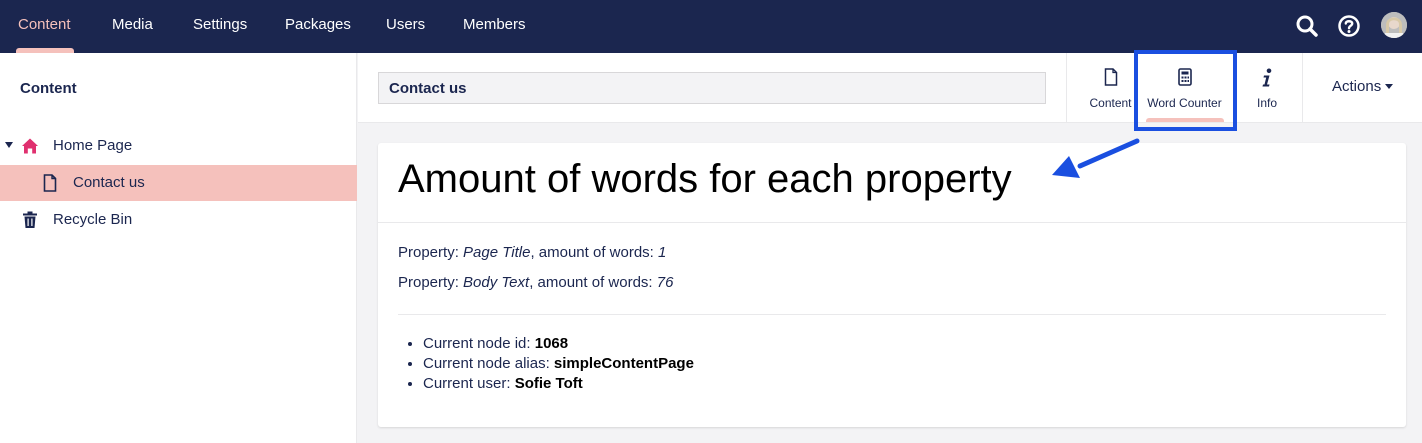 This screenshot has width=1422, height=443. Describe the element at coordinates (1357, 86) in the screenshot. I see `actions-label: Actions` at that location.